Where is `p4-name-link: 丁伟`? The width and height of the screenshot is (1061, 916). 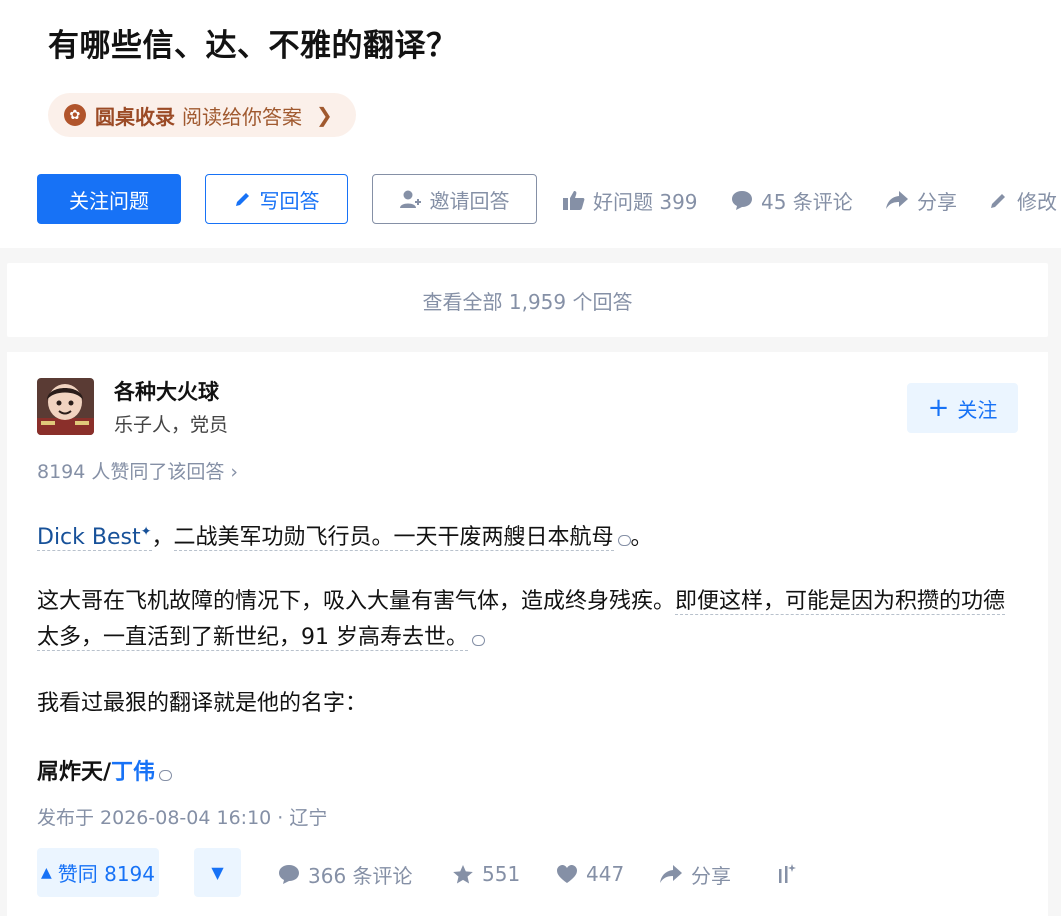 p4-name-link: 丁伟 is located at coordinates (133, 772).